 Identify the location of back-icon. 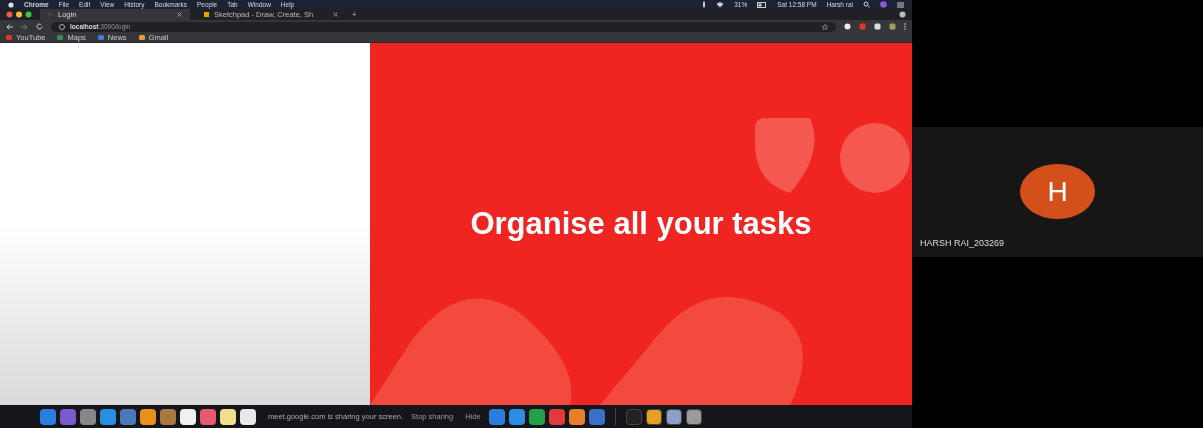
(9, 26).